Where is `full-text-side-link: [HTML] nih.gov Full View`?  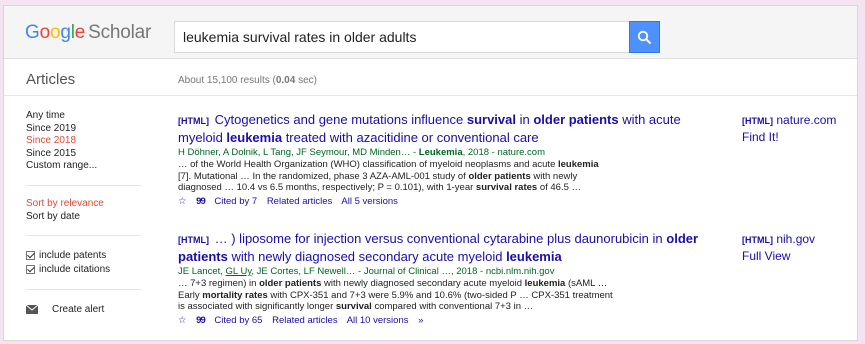
full-text-side-link: [HTML] nih.gov Full View is located at coordinates (778, 247).